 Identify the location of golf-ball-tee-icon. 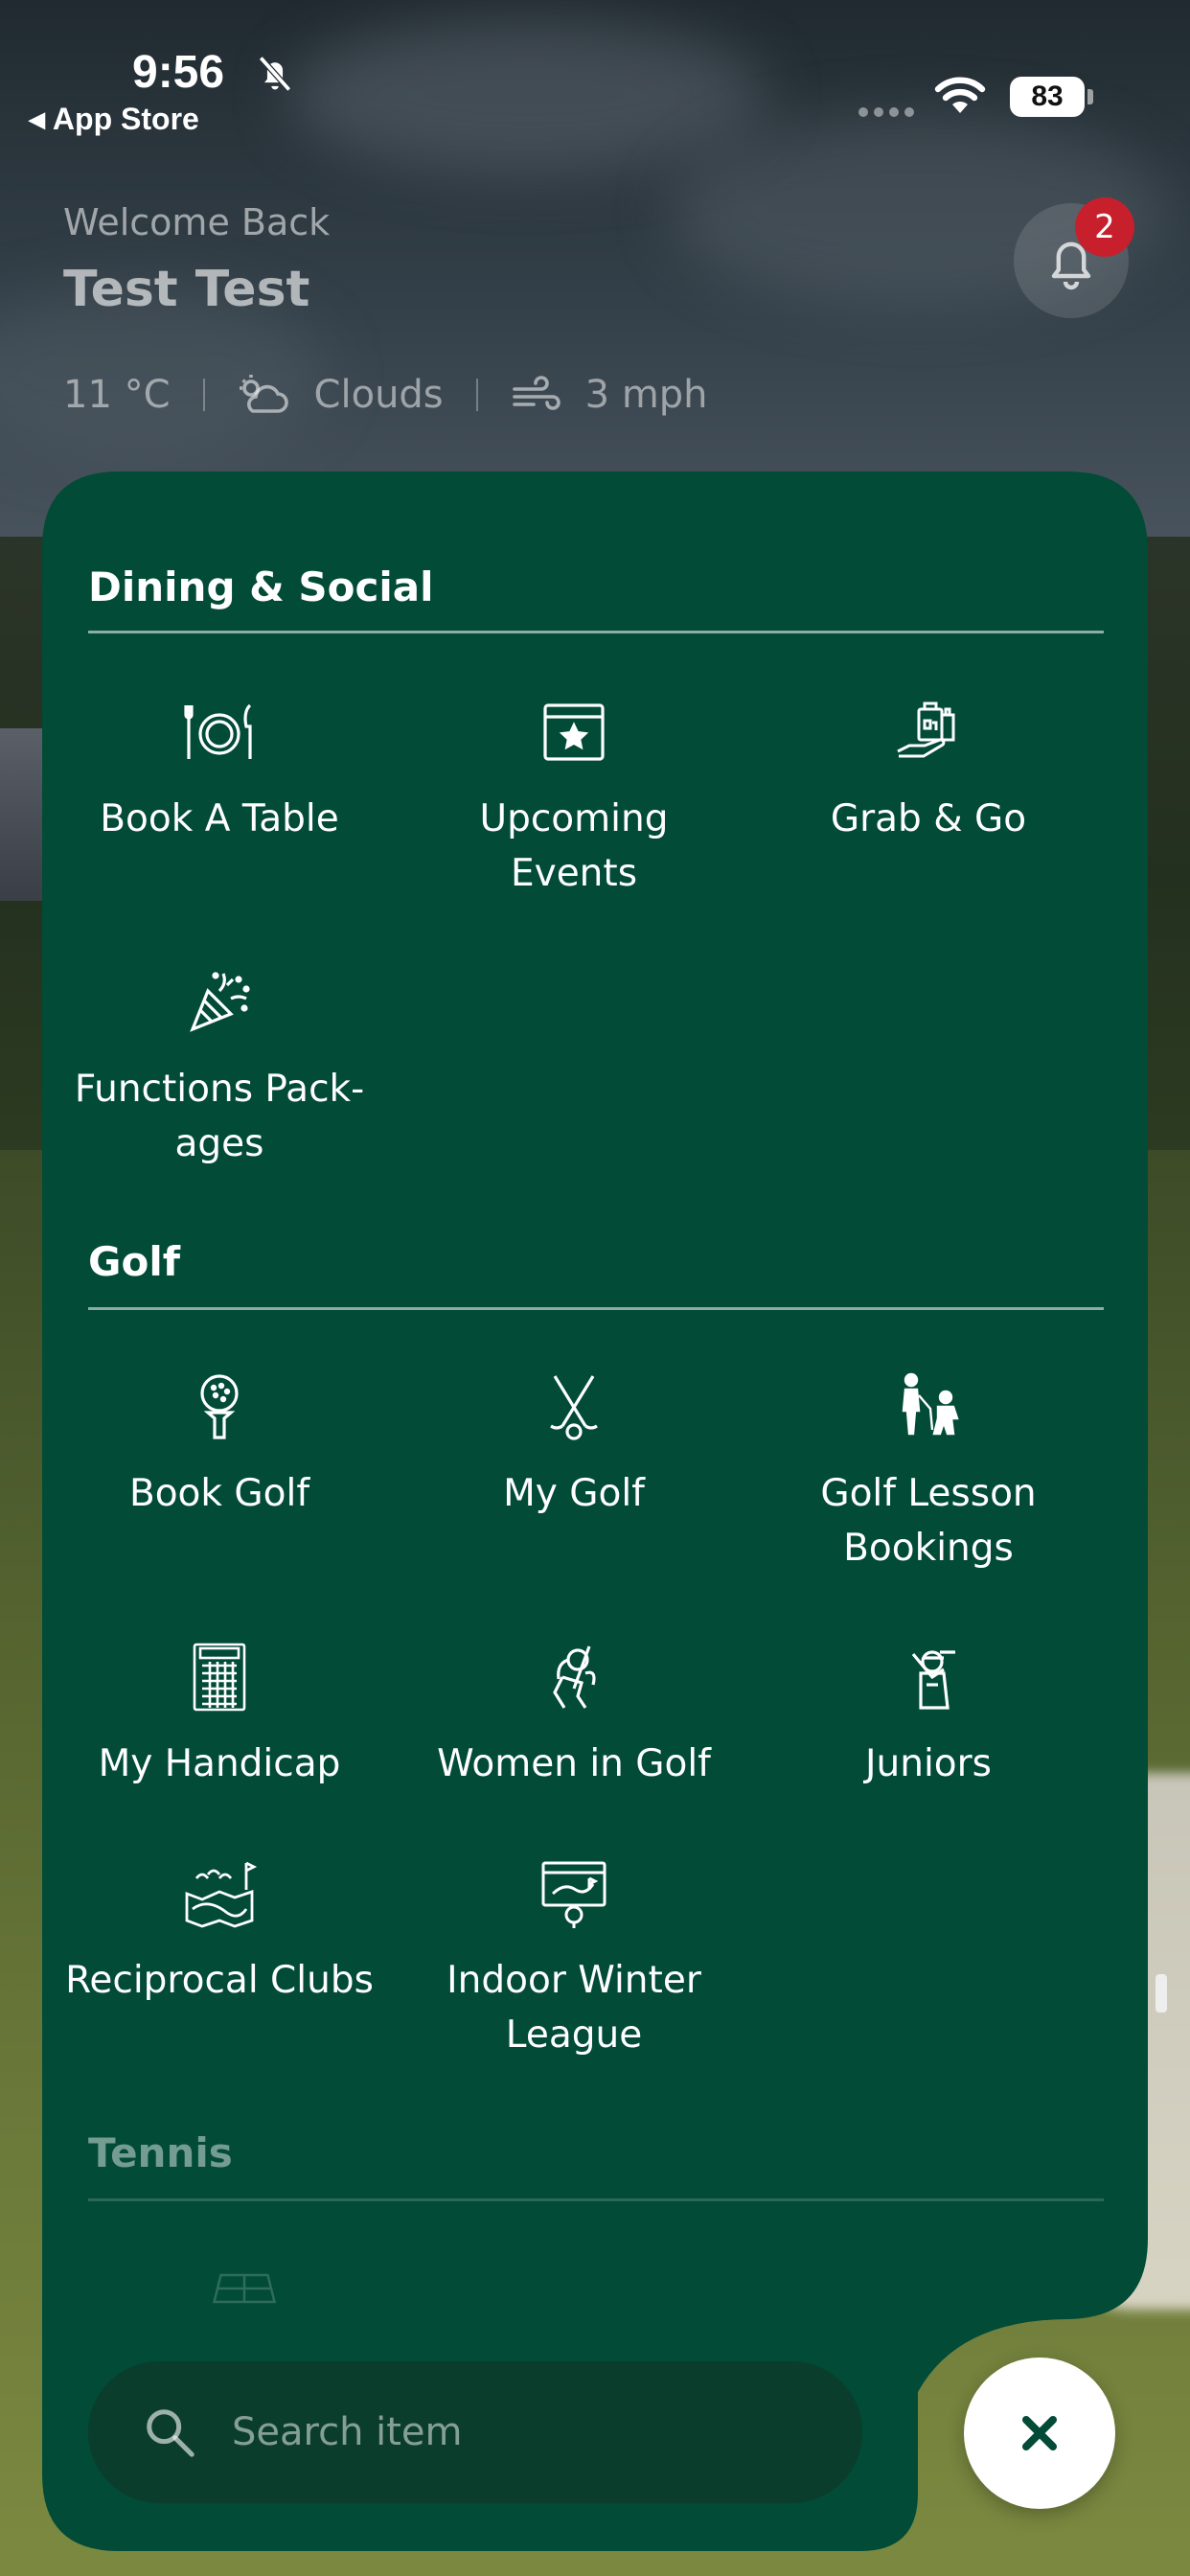
(220, 1406).